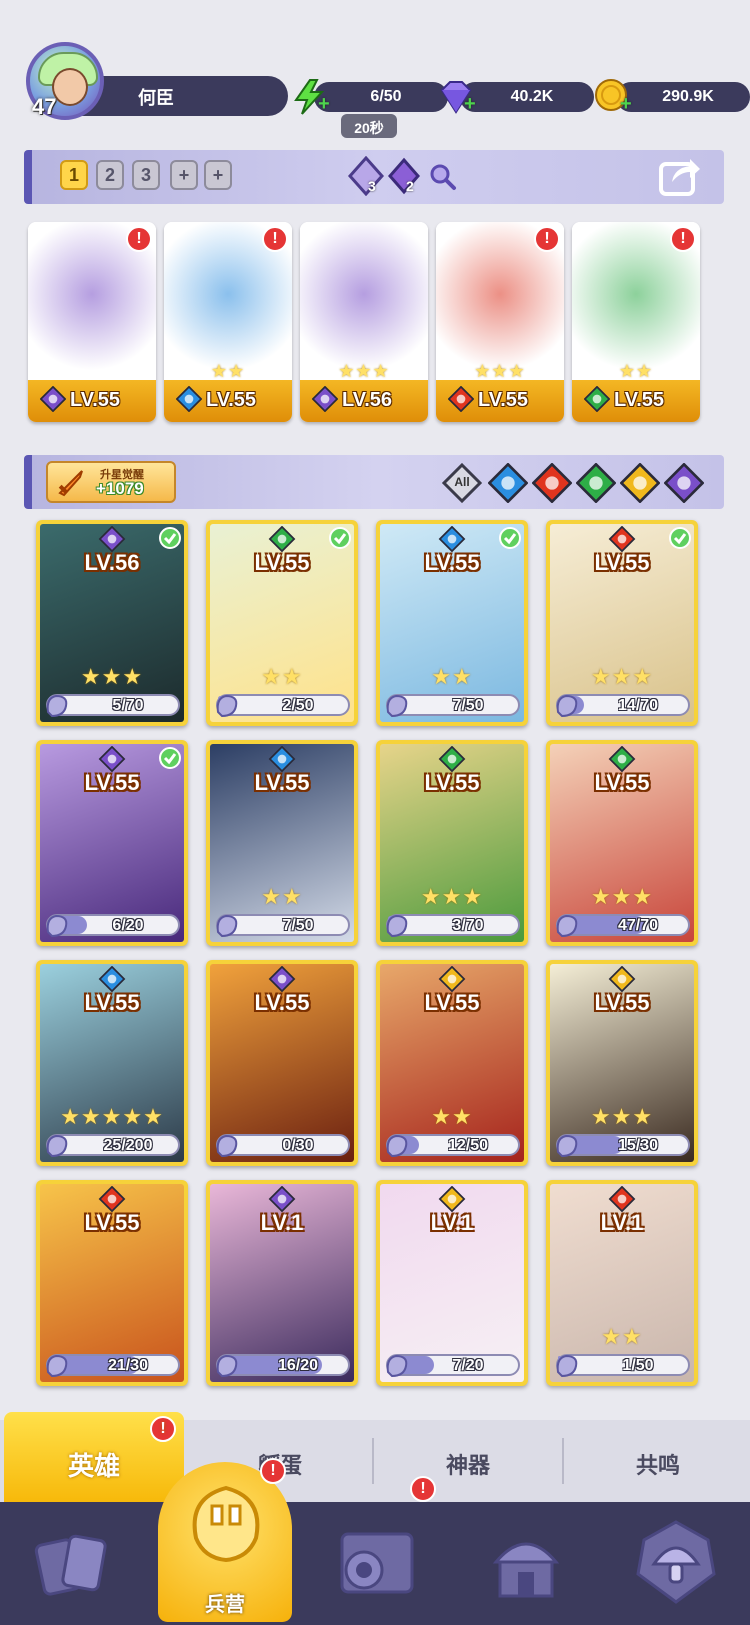  I want to click on hero-card: LV.55 21/30, so click(112, 1283).